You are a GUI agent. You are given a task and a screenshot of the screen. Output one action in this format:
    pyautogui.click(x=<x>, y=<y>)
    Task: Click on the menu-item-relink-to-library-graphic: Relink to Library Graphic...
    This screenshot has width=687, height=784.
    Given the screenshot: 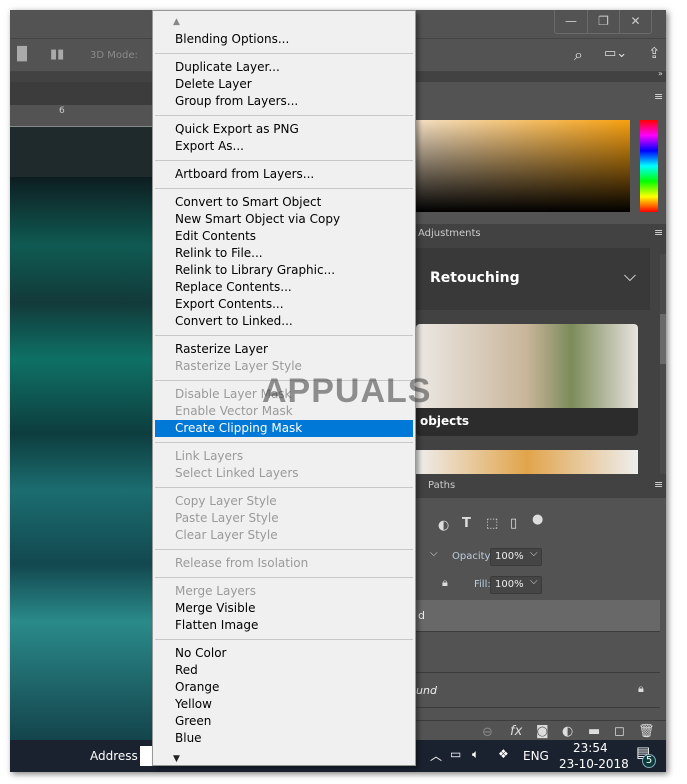 What is the action you would take?
    pyautogui.click(x=284, y=270)
    